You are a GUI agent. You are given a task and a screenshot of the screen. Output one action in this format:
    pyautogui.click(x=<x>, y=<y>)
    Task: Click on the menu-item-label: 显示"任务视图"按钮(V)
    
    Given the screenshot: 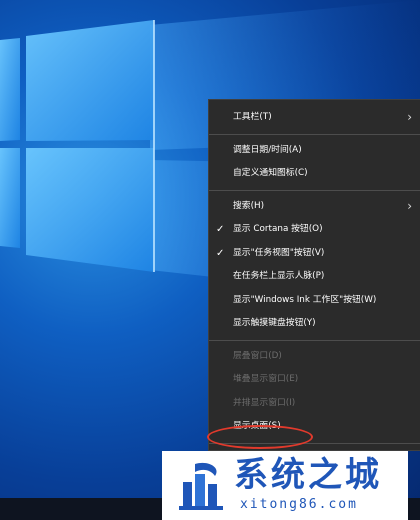 What is the action you would take?
    pyautogui.click(x=279, y=252)
    